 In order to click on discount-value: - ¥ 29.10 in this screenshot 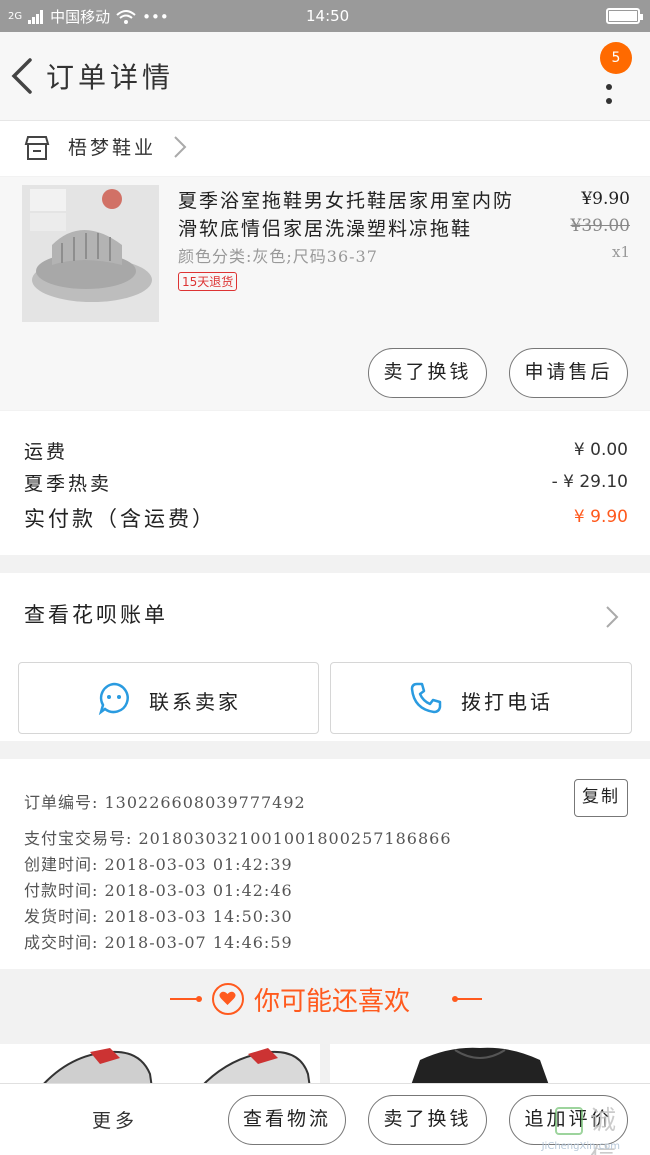, I will do `click(589, 482)`.